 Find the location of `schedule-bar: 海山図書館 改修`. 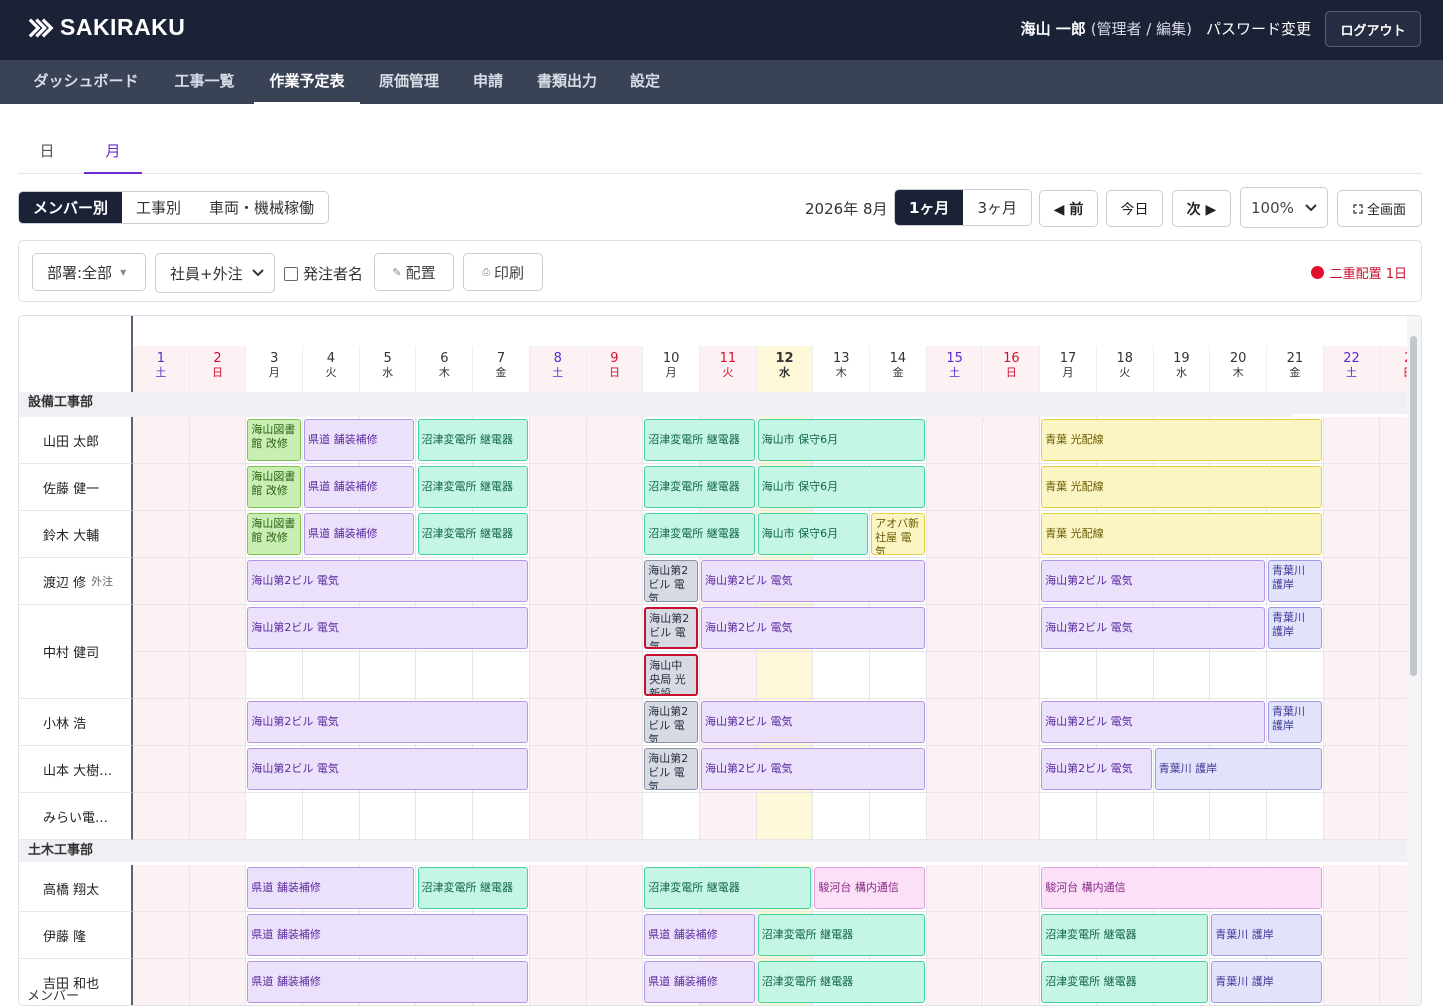

schedule-bar: 海山図書館 改修 is located at coordinates (274, 440).